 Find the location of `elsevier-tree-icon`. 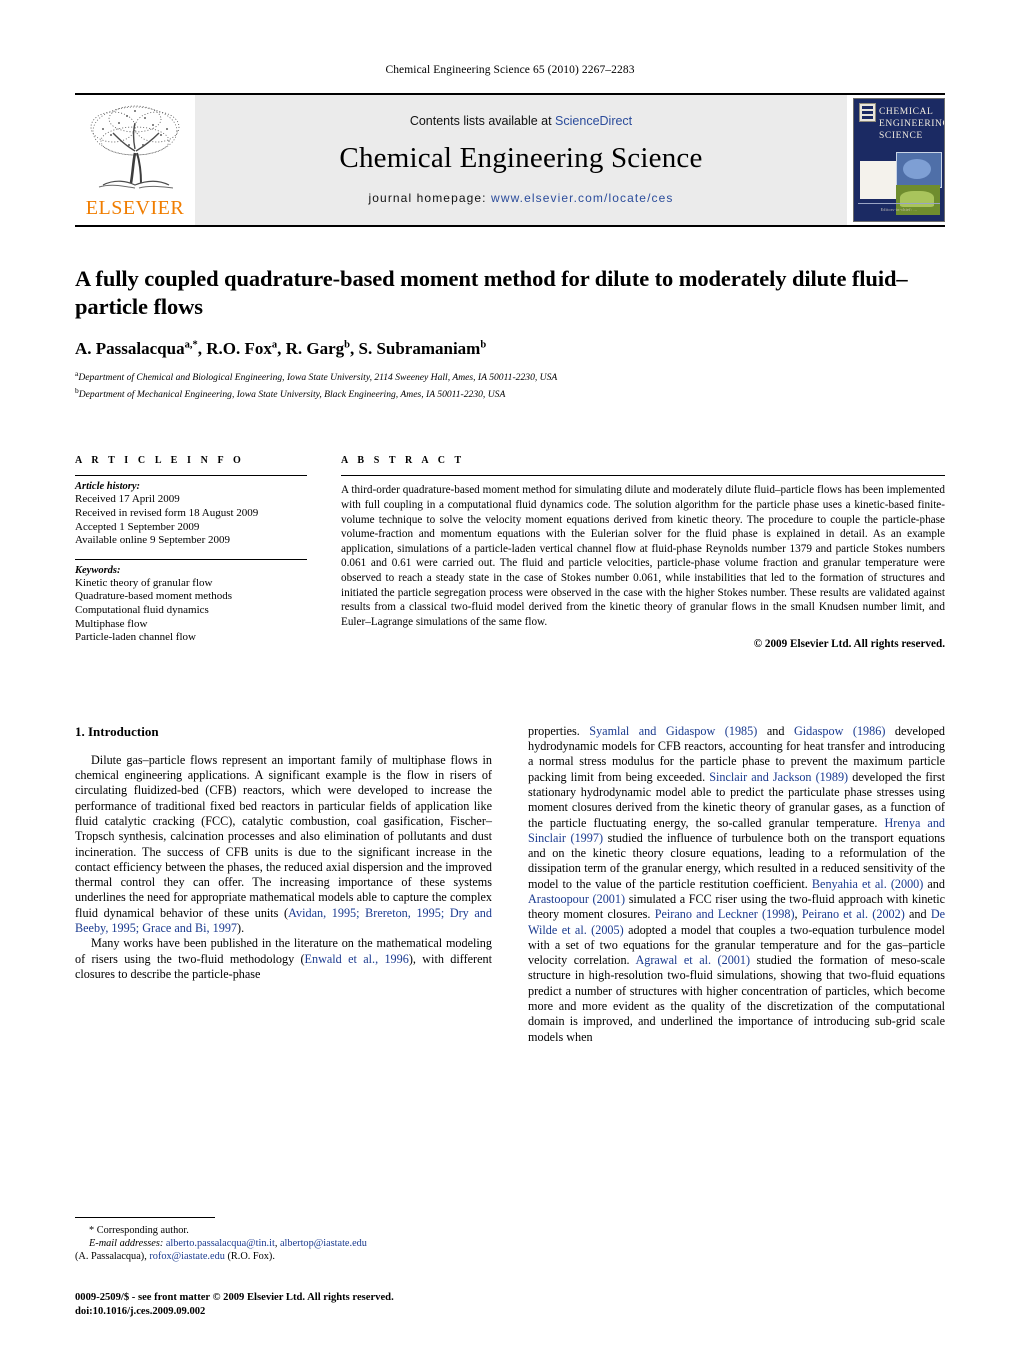

elsevier-tree-icon is located at coordinates (135, 147).